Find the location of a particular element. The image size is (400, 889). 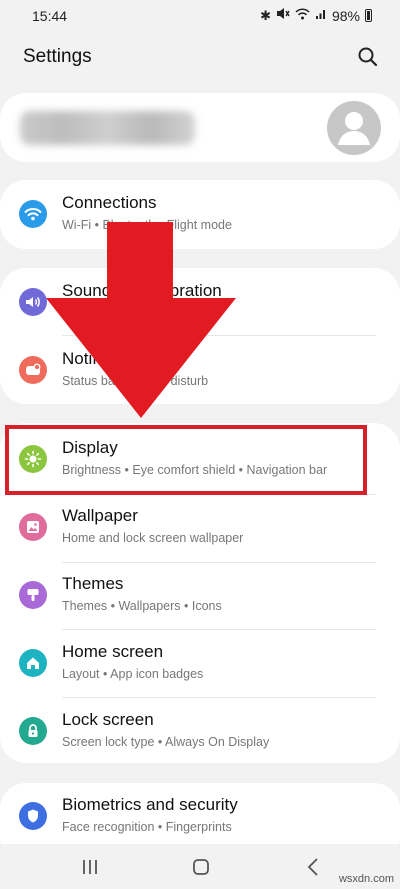

item-label: Notifications is located at coordinates (108, 358).